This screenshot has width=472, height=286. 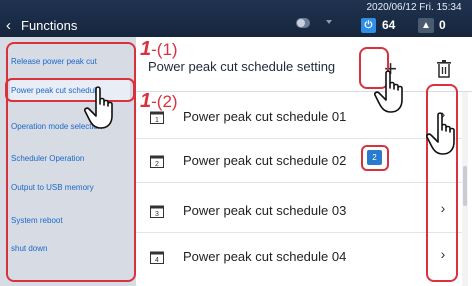 What do you see at coordinates (444, 69) in the screenshot?
I see `trash-icon` at bounding box center [444, 69].